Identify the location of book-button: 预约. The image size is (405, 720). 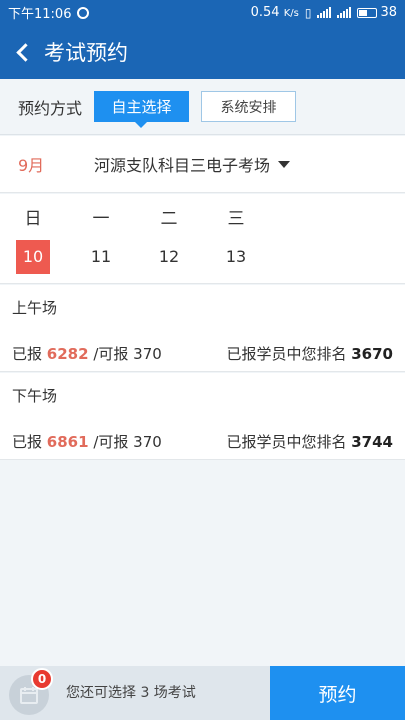
(337, 693).